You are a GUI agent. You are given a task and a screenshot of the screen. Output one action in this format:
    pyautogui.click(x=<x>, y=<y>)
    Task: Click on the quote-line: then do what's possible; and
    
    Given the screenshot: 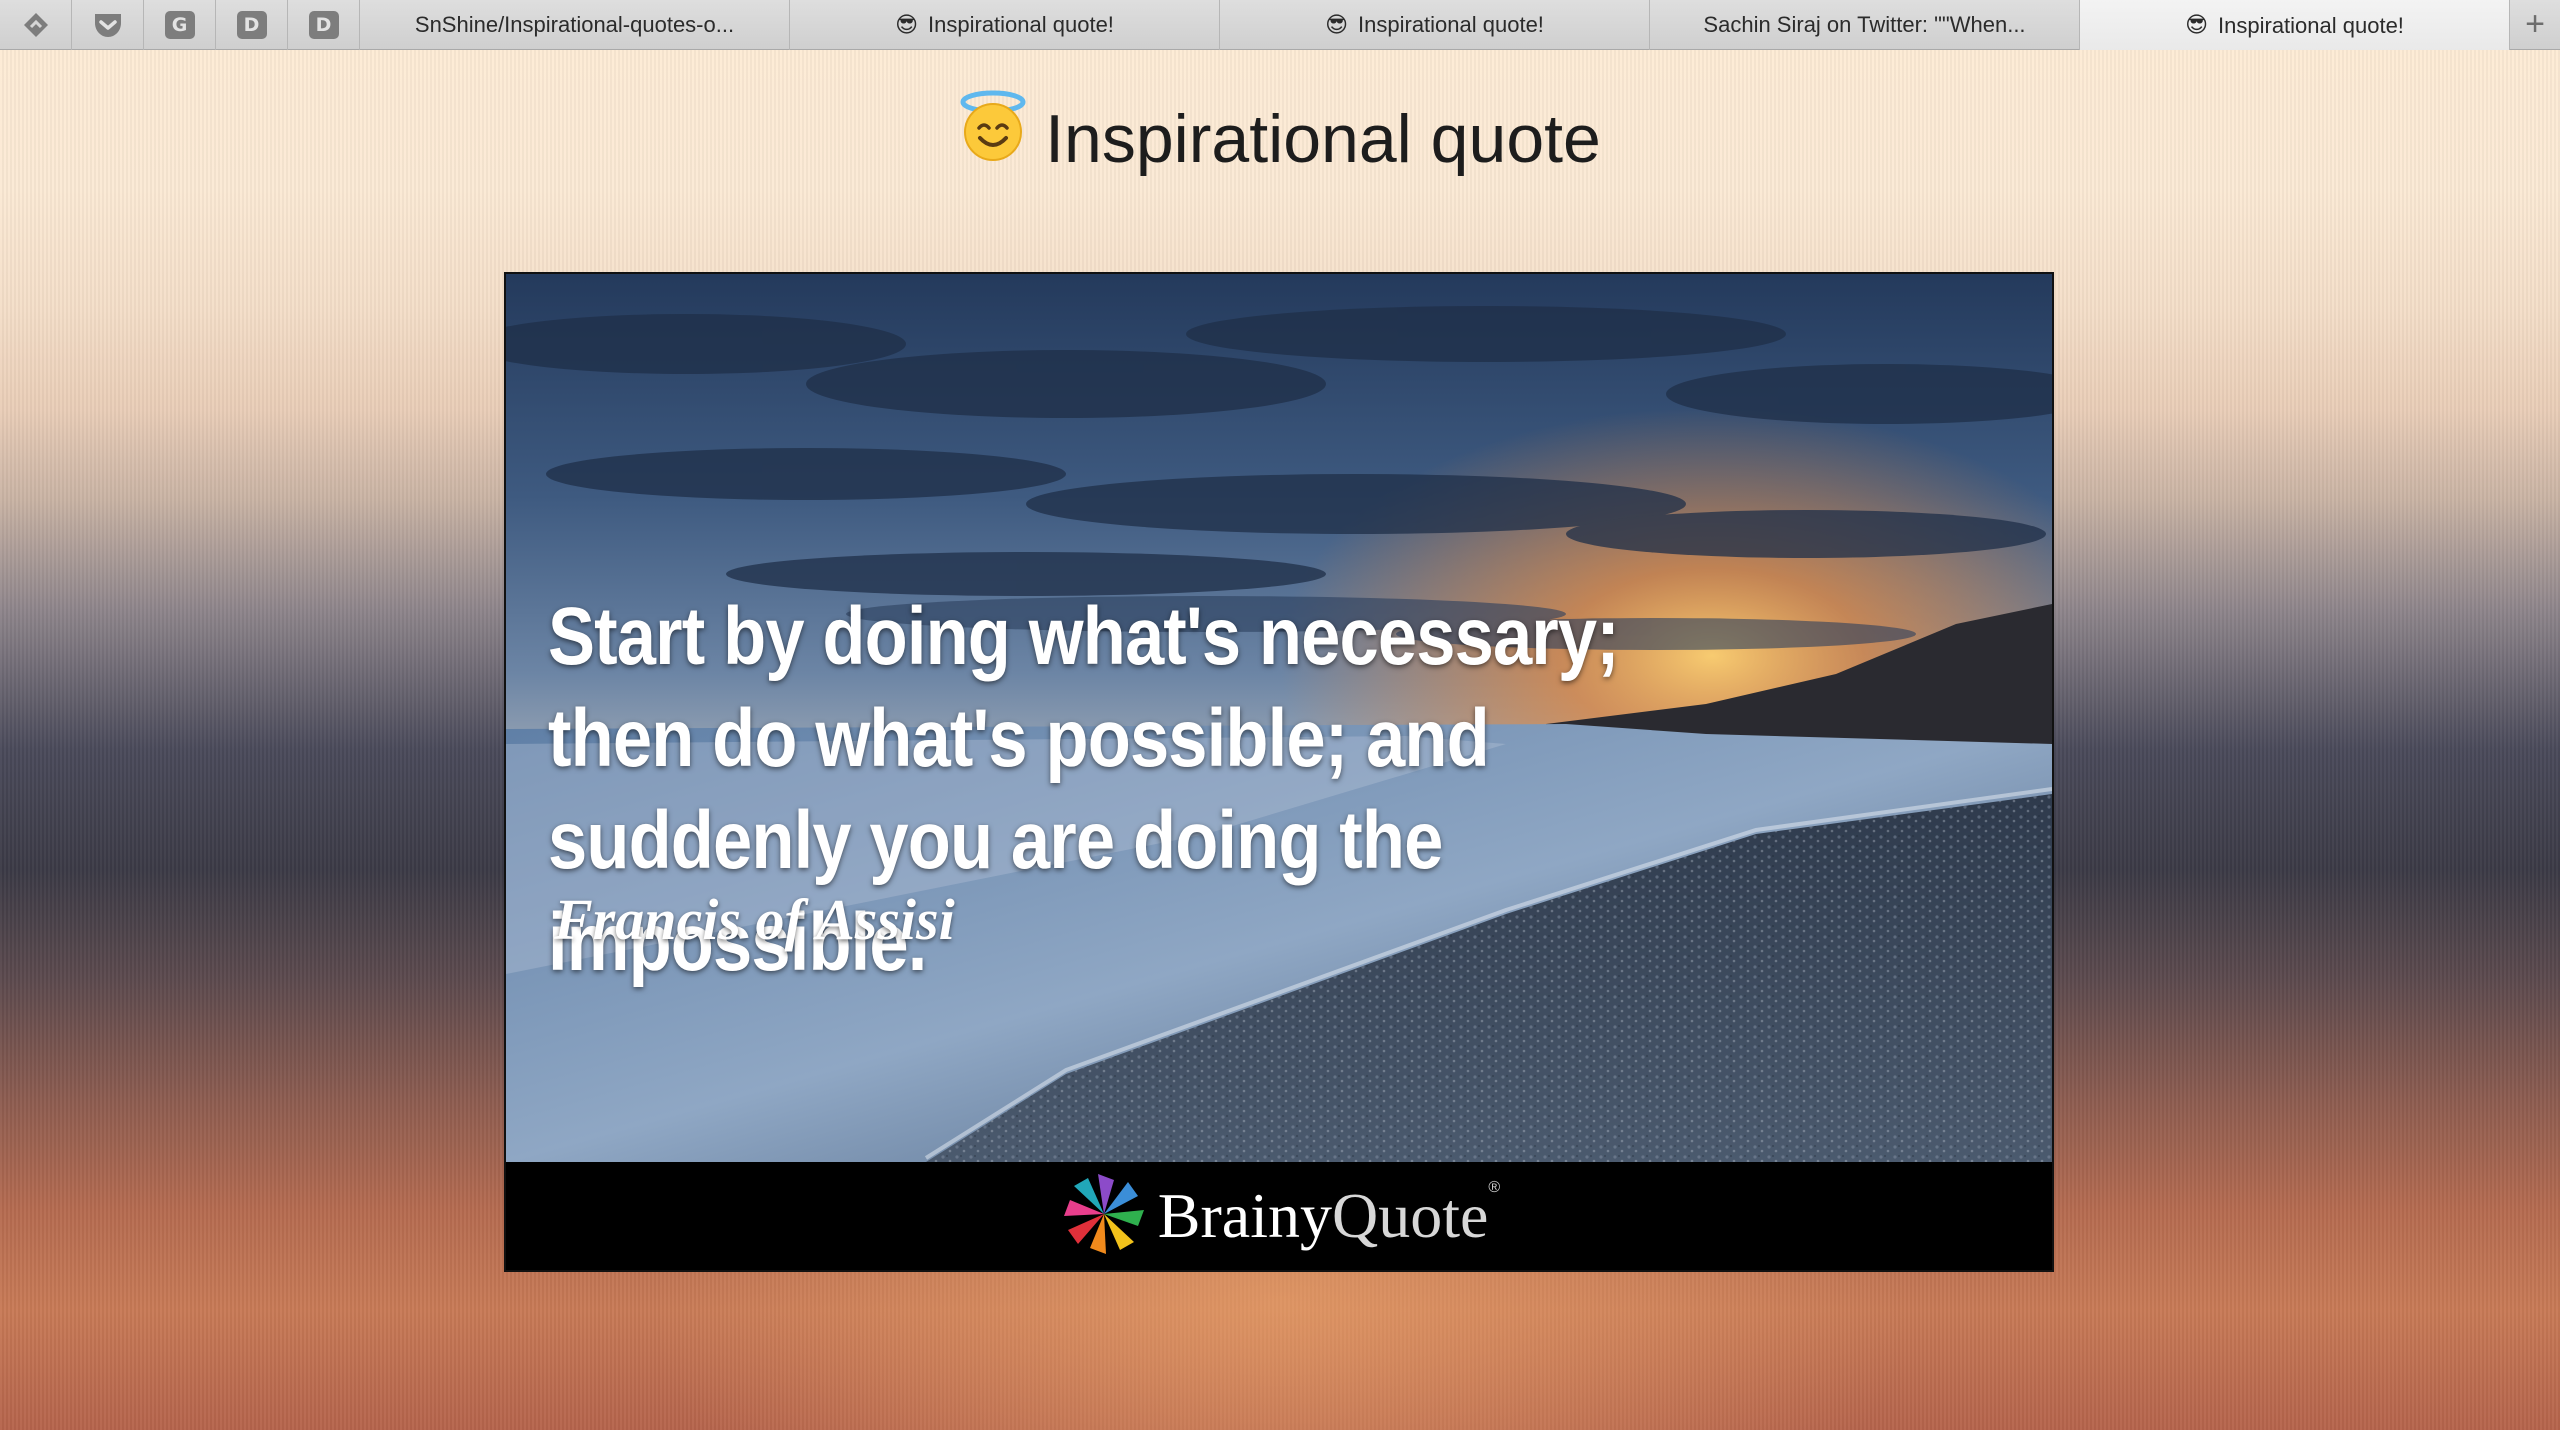 What is the action you would take?
    pyautogui.click(x=1019, y=738)
    